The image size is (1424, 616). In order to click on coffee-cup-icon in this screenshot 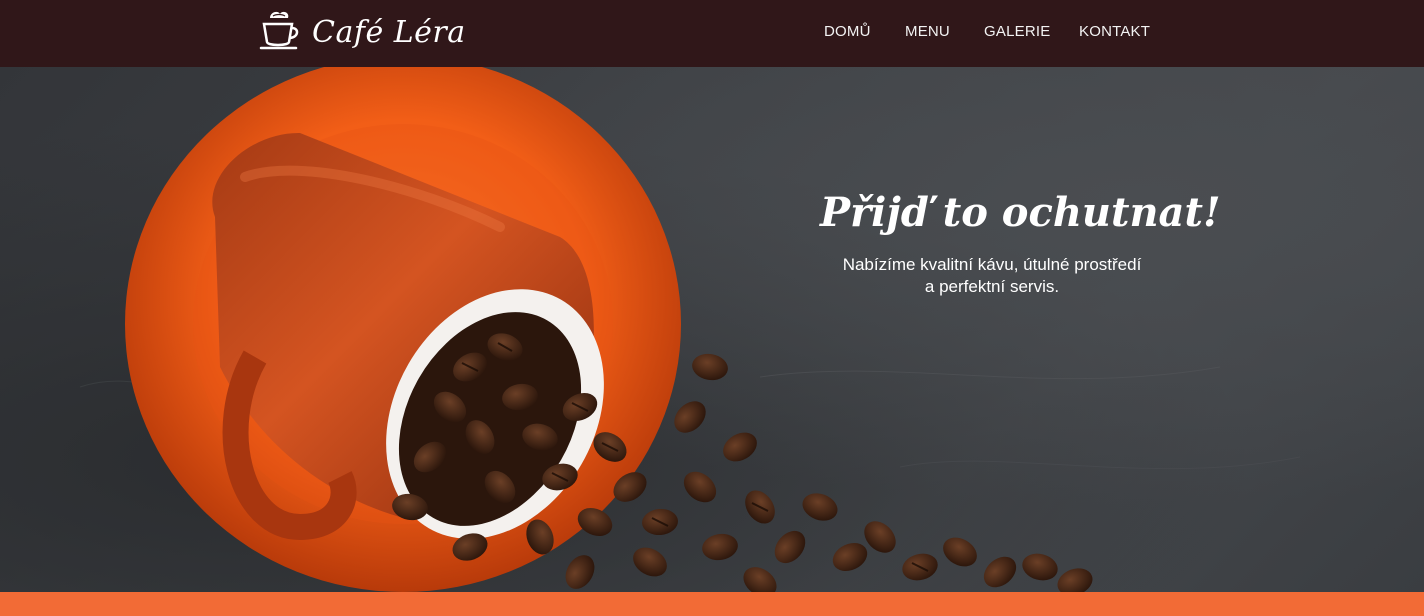, I will do `click(279, 30)`.